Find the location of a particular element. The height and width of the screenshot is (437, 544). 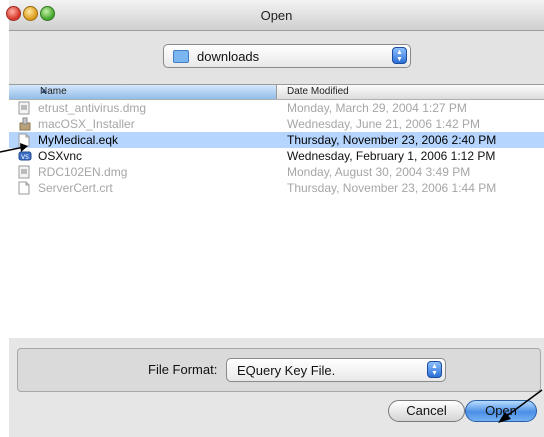

sort-ascending-icon: ▲ is located at coordinates (44, 90).